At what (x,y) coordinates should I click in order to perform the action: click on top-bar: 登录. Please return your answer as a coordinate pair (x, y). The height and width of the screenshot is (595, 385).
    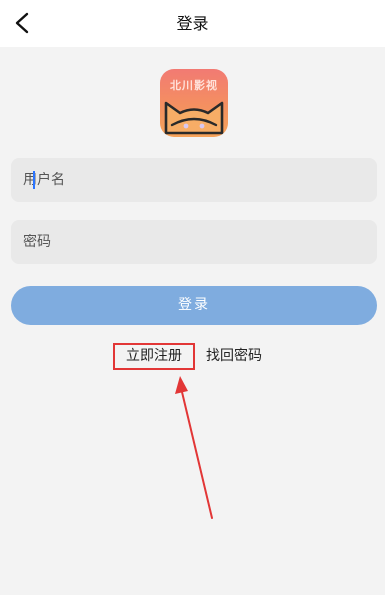
    Looking at the image, I should click on (192, 23).